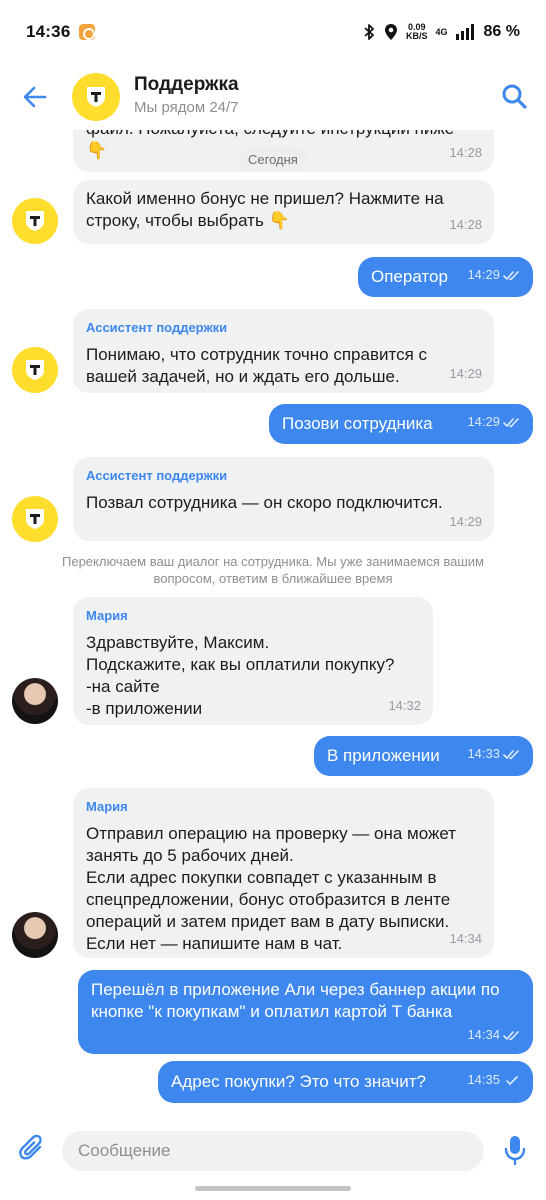 The height and width of the screenshot is (1200, 546). What do you see at coordinates (273, 1188) in the screenshot?
I see `home-indicator` at bounding box center [273, 1188].